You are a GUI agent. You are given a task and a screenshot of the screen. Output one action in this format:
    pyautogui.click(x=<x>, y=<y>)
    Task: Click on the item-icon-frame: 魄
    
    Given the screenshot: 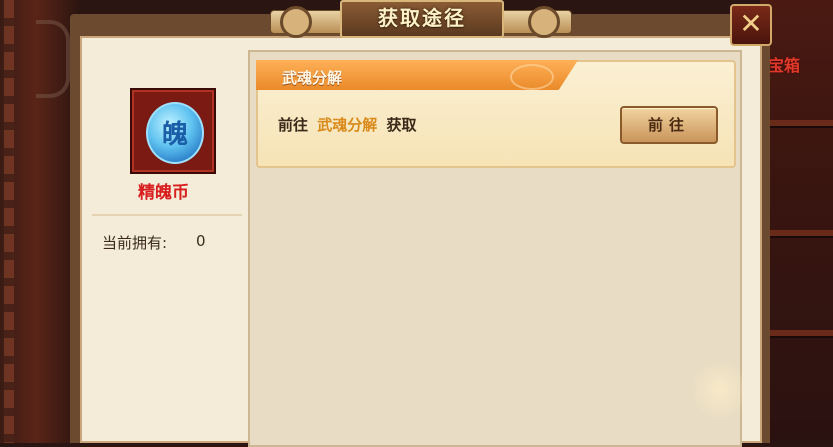 What is the action you would take?
    pyautogui.click(x=173, y=131)
    